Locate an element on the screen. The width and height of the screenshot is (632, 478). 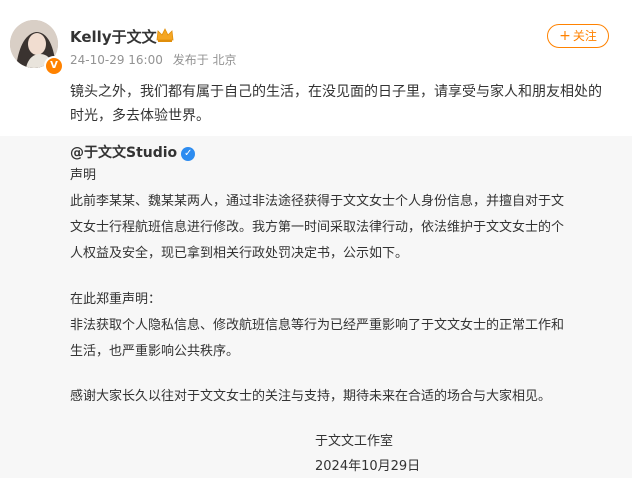
statement-line: 感谢大家长久以往对于文文女士的关注与支持，期待未来在合适的场合与大家相见。 is located at coordinates (311, 396).